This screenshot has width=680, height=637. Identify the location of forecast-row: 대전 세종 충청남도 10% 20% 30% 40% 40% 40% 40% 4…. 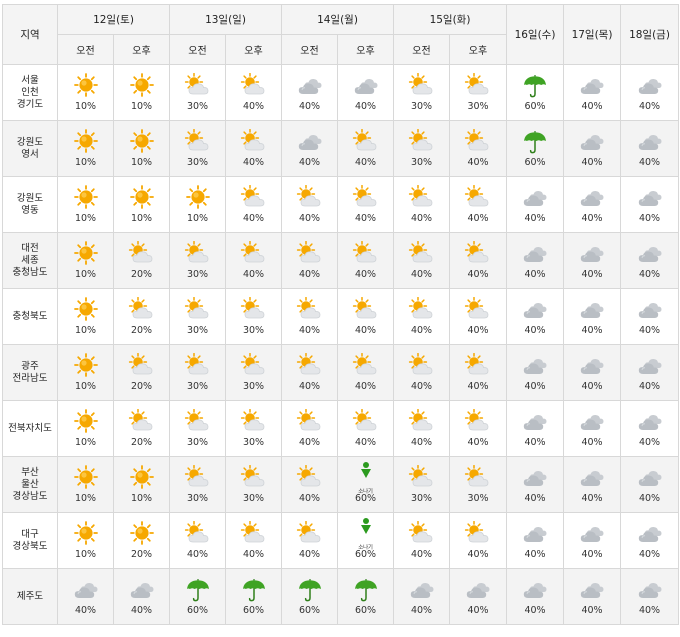
(340, 260).